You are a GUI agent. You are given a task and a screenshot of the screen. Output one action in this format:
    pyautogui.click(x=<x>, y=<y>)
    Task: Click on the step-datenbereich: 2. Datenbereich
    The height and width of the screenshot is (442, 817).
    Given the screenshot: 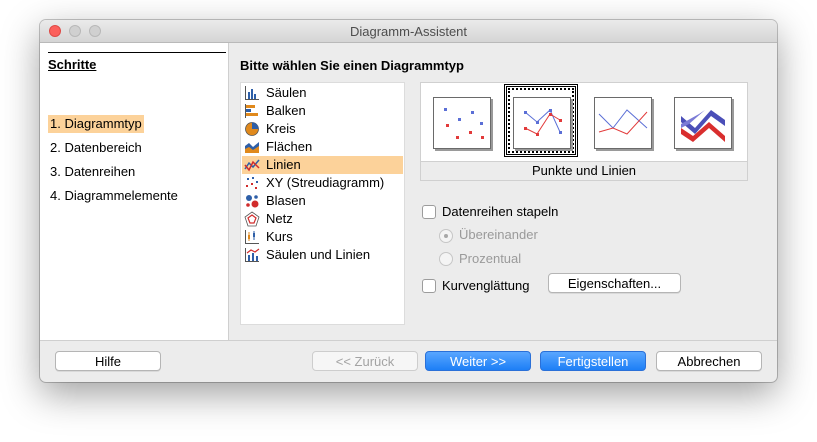 What is the action you would take?
    pyautogui.click(x=96, y=148)
    